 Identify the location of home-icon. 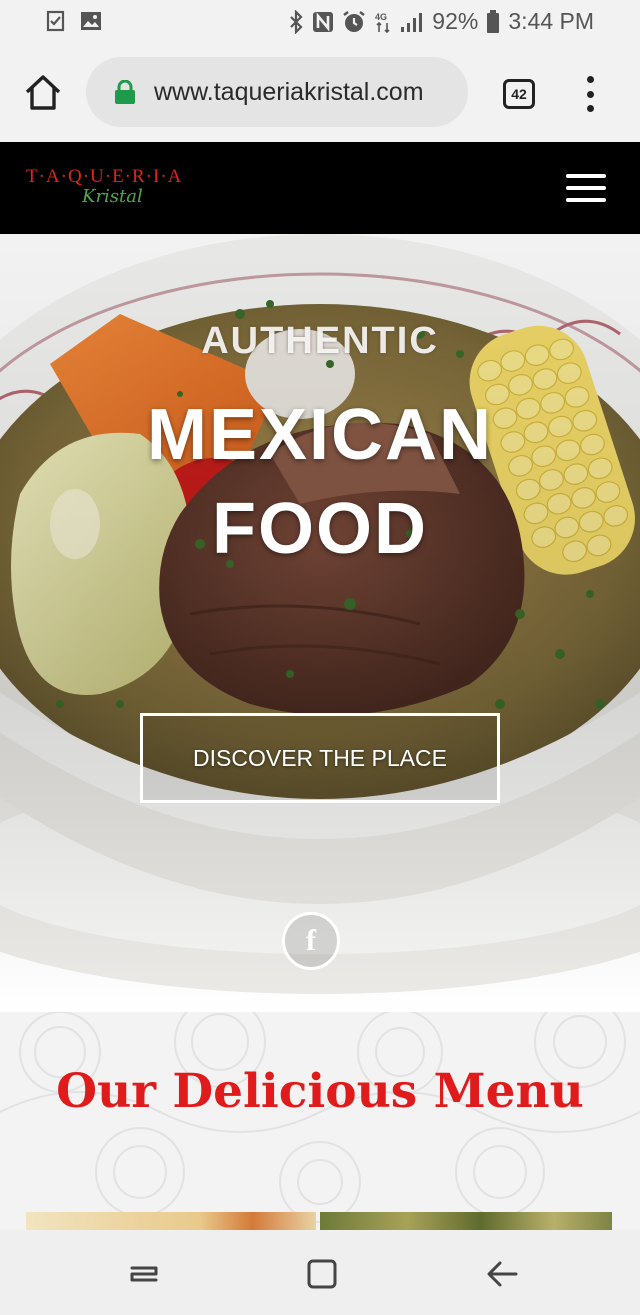
(43, 93).